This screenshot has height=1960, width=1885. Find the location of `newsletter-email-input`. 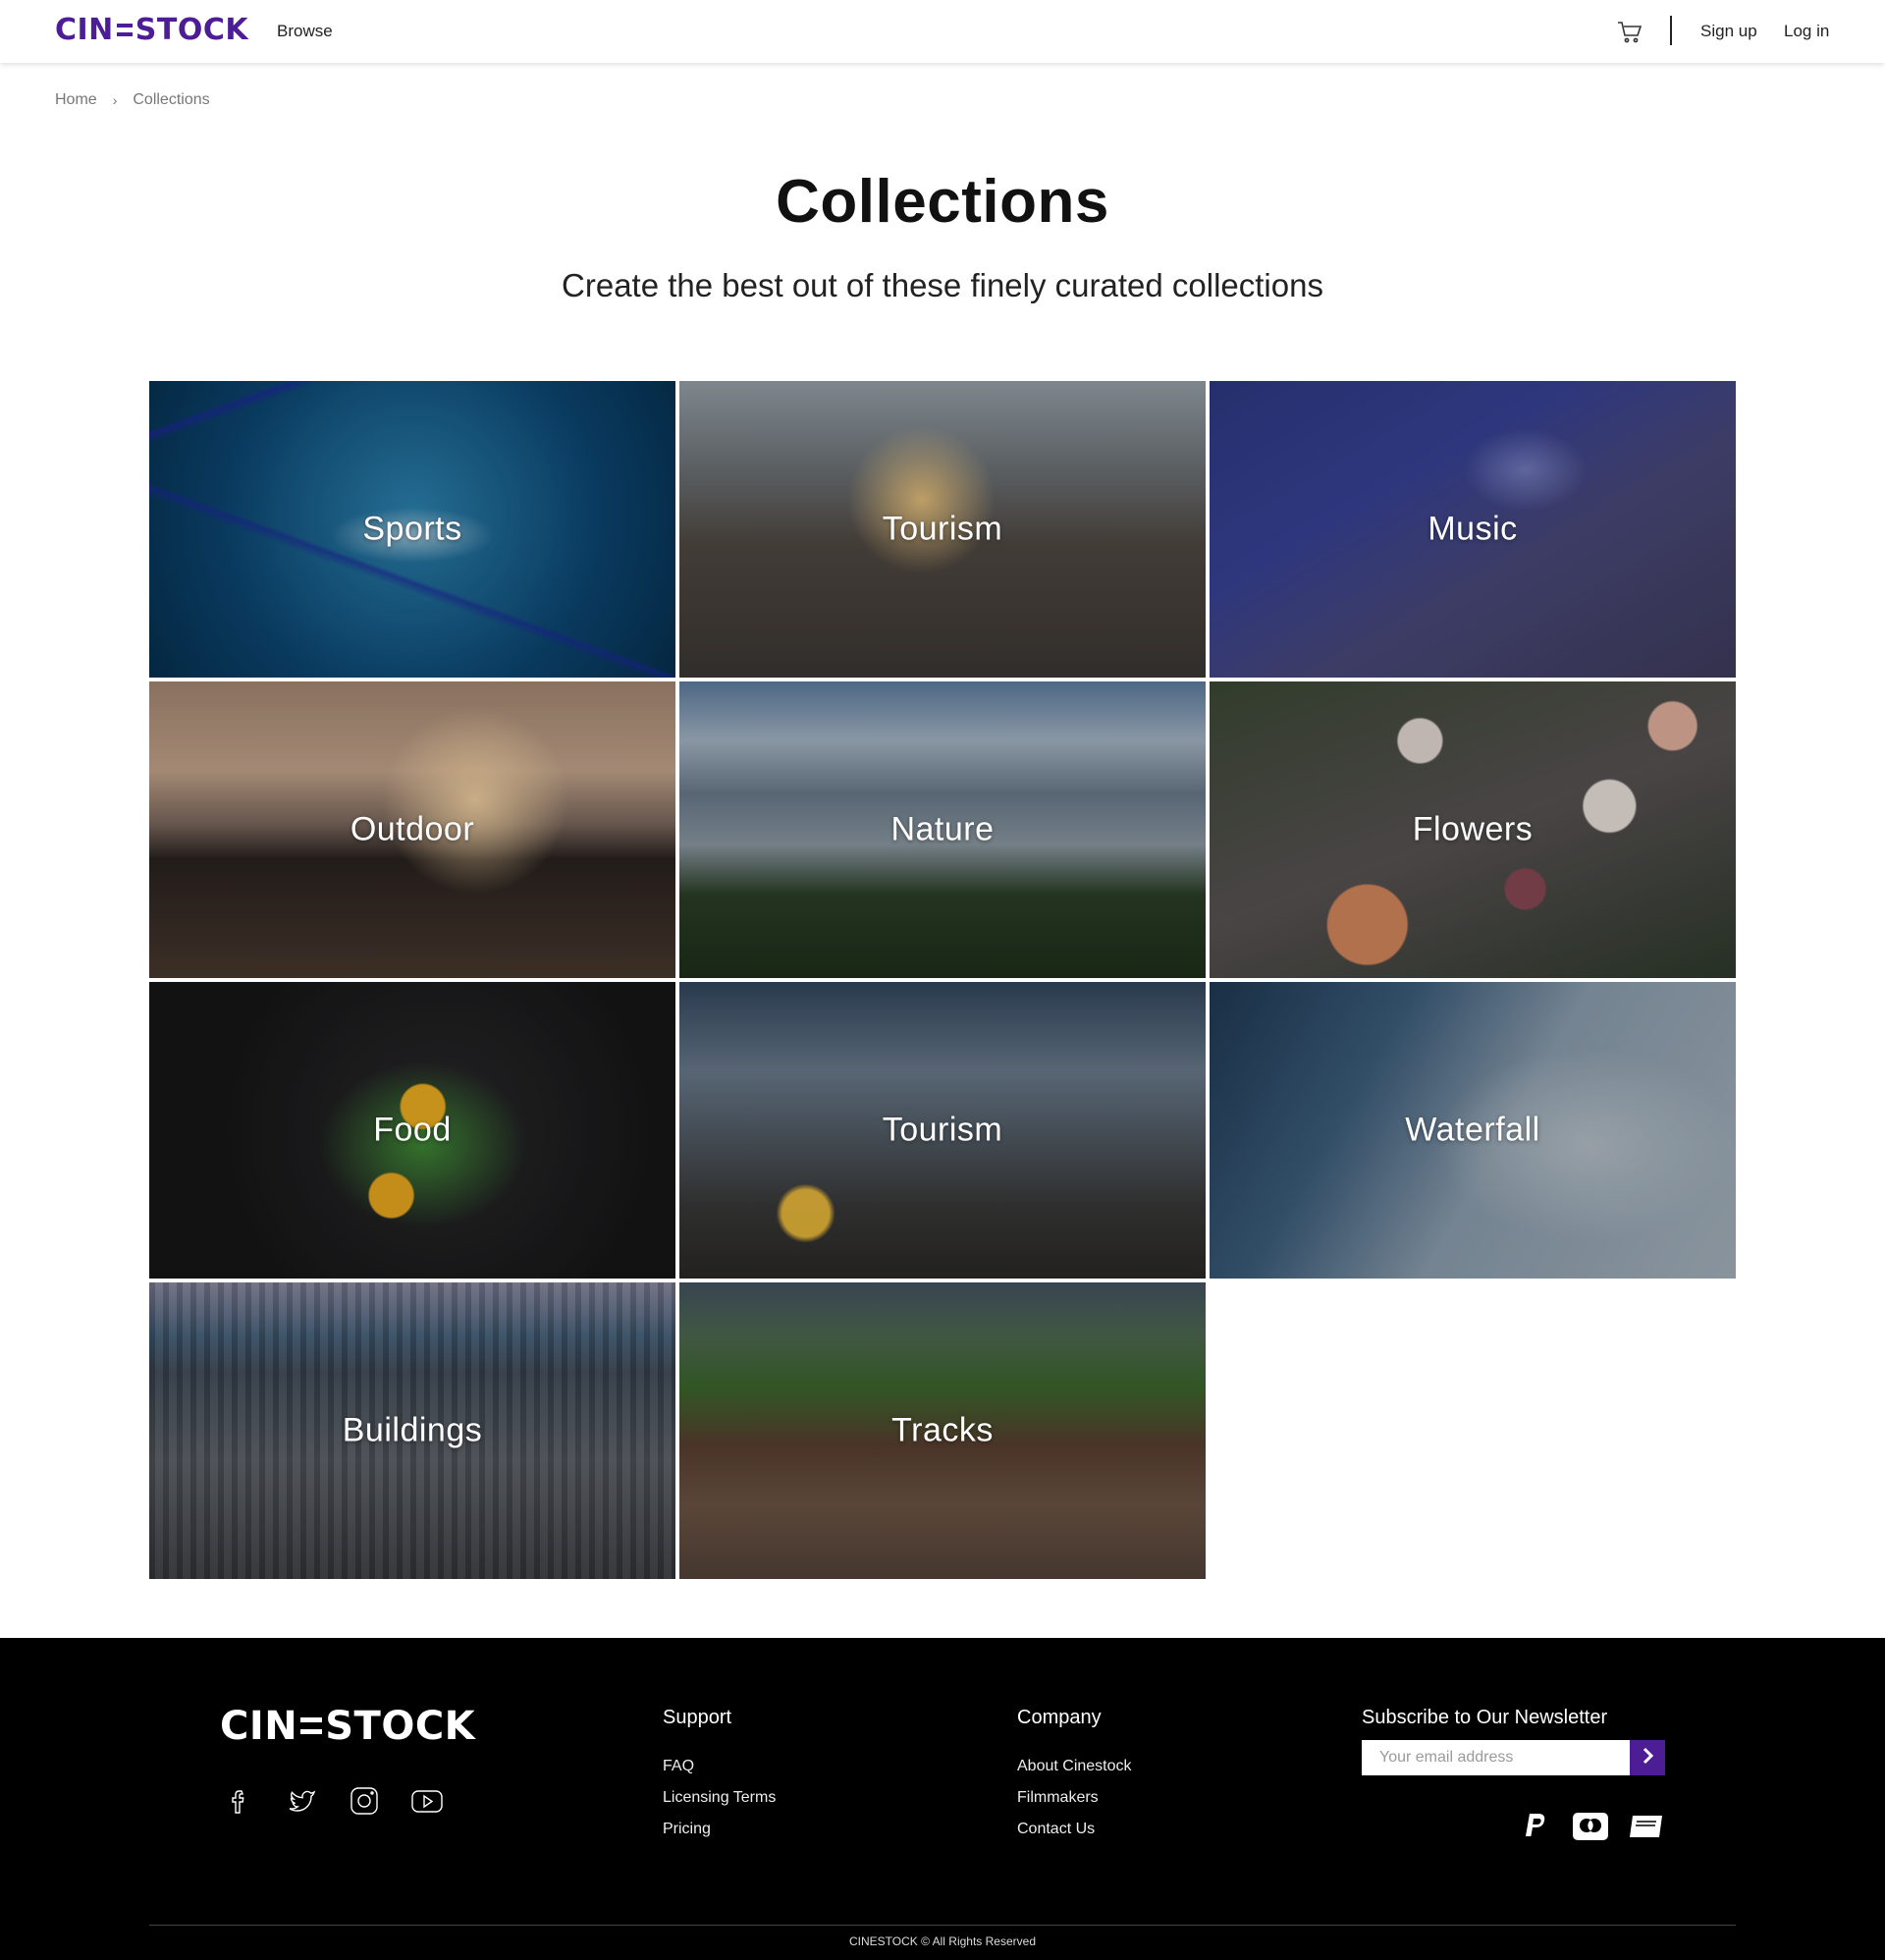

newsletter-email-input is located at coordinates (1496, 1757).